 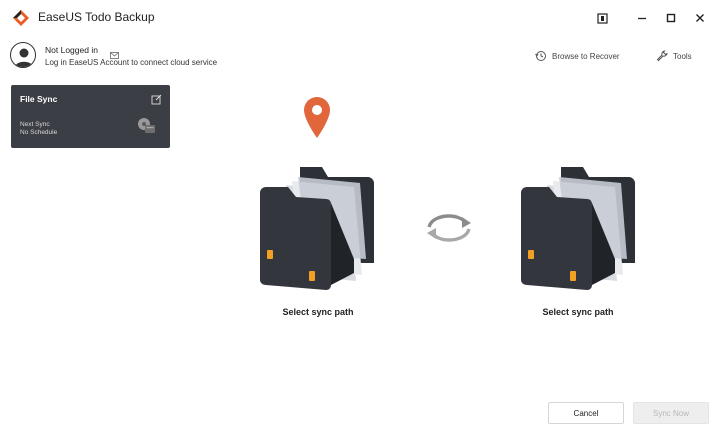 What do you see at coordinates (602, 18) in the screenshot?
I see `pin-window-icon` at bounding box center [602, 18].